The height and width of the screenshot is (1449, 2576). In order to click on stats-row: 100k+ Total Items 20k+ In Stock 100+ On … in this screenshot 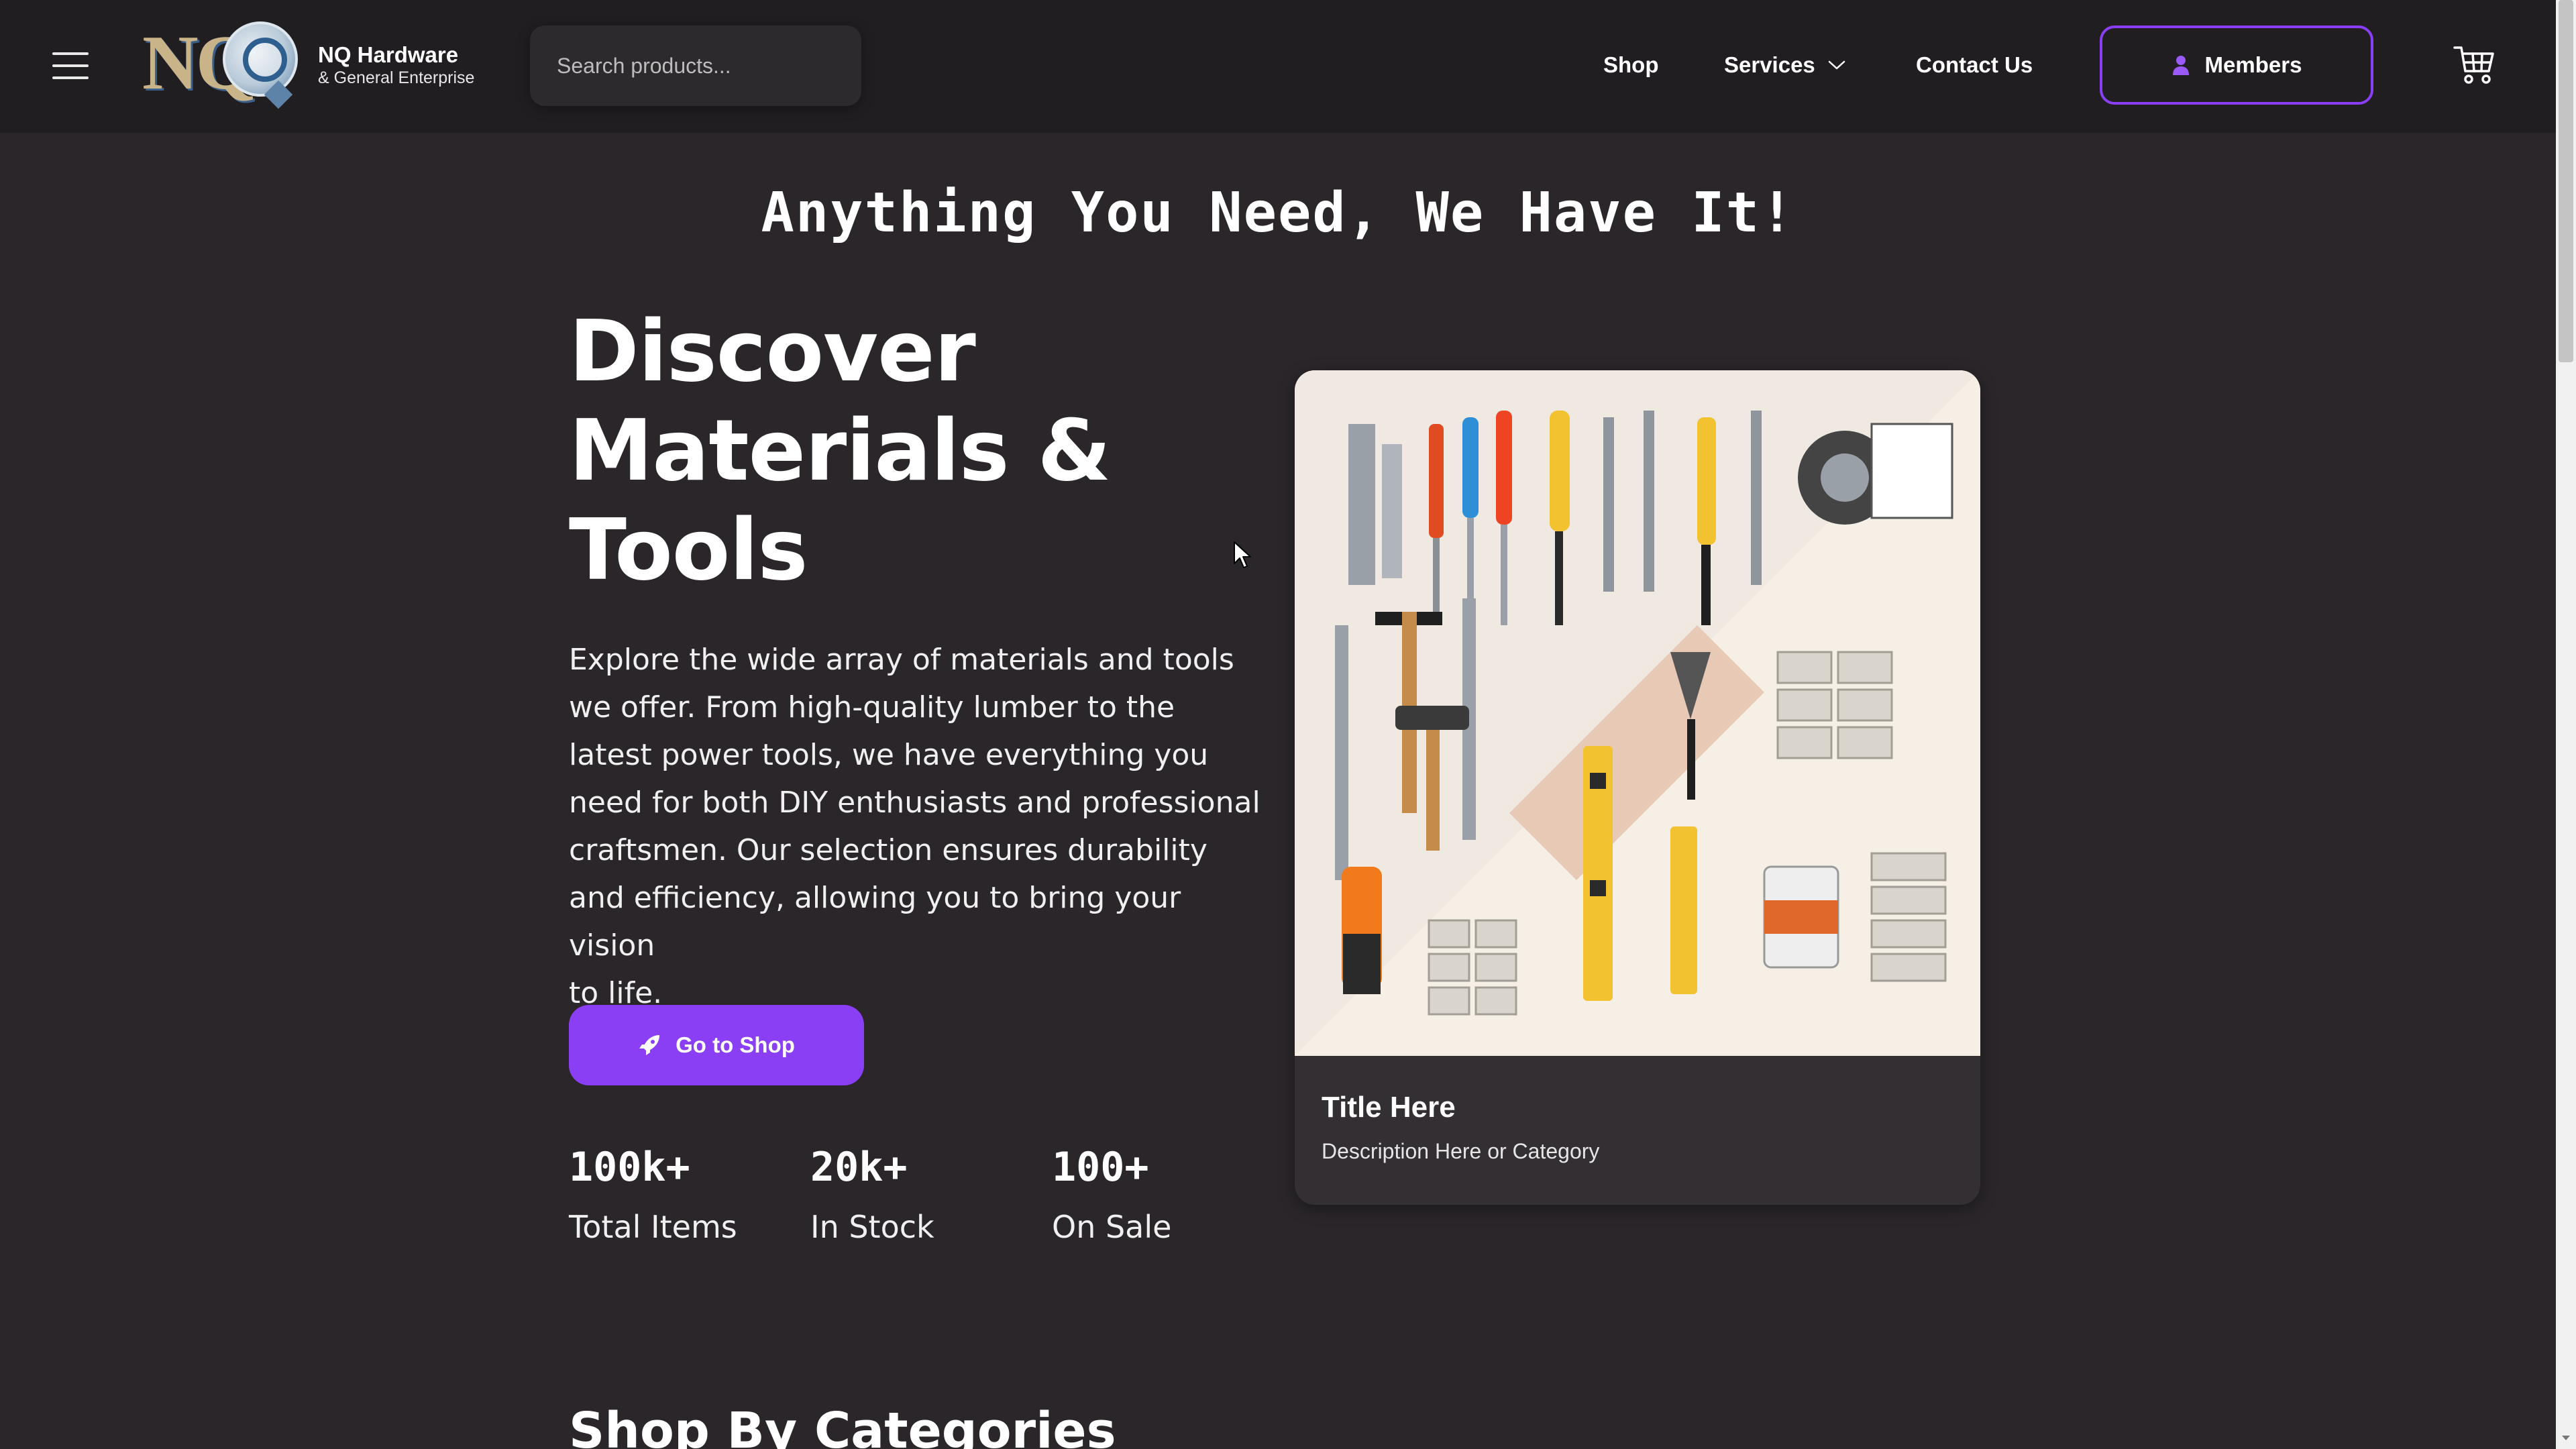, I will do `click(931, 1195)`.